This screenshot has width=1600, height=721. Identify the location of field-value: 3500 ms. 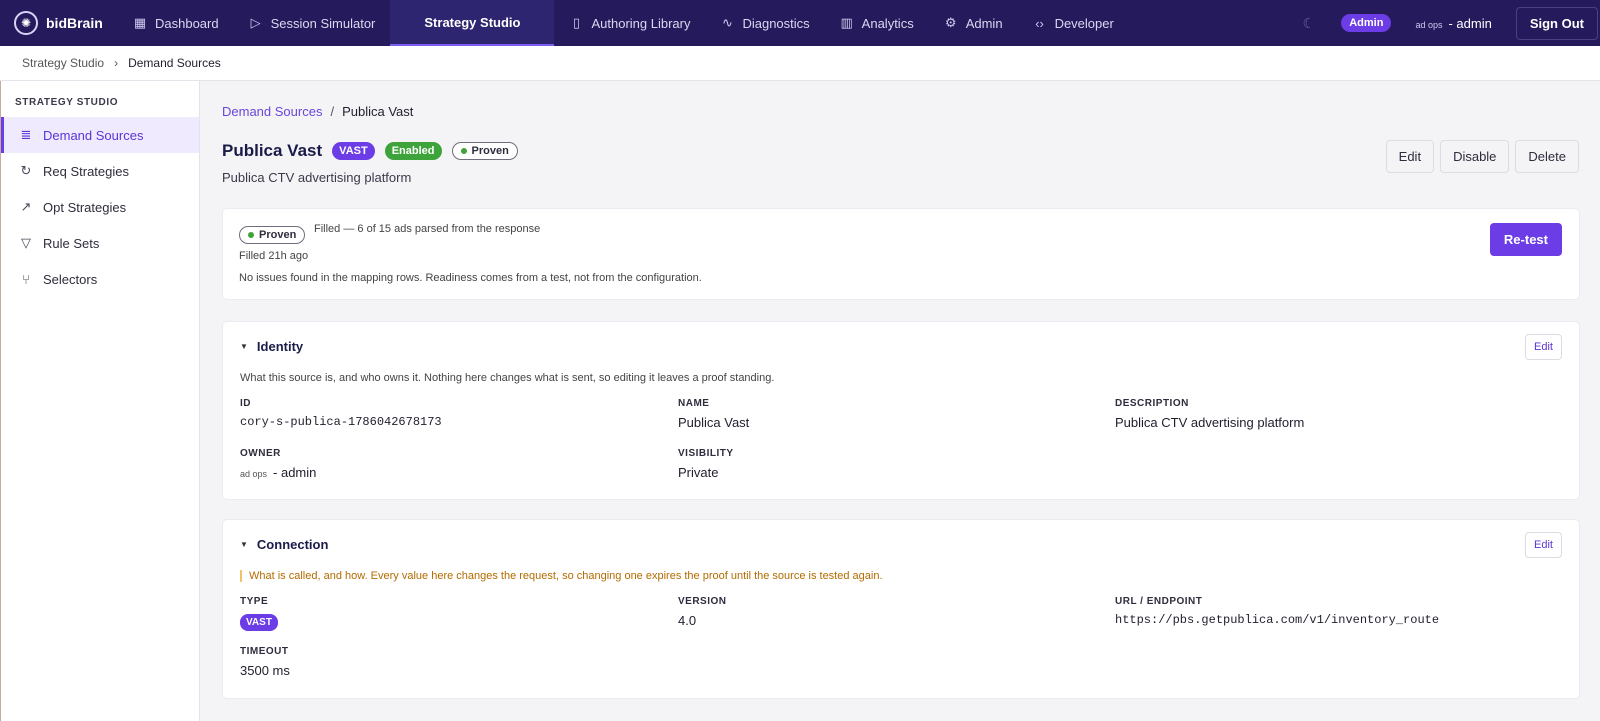
(265, 670).